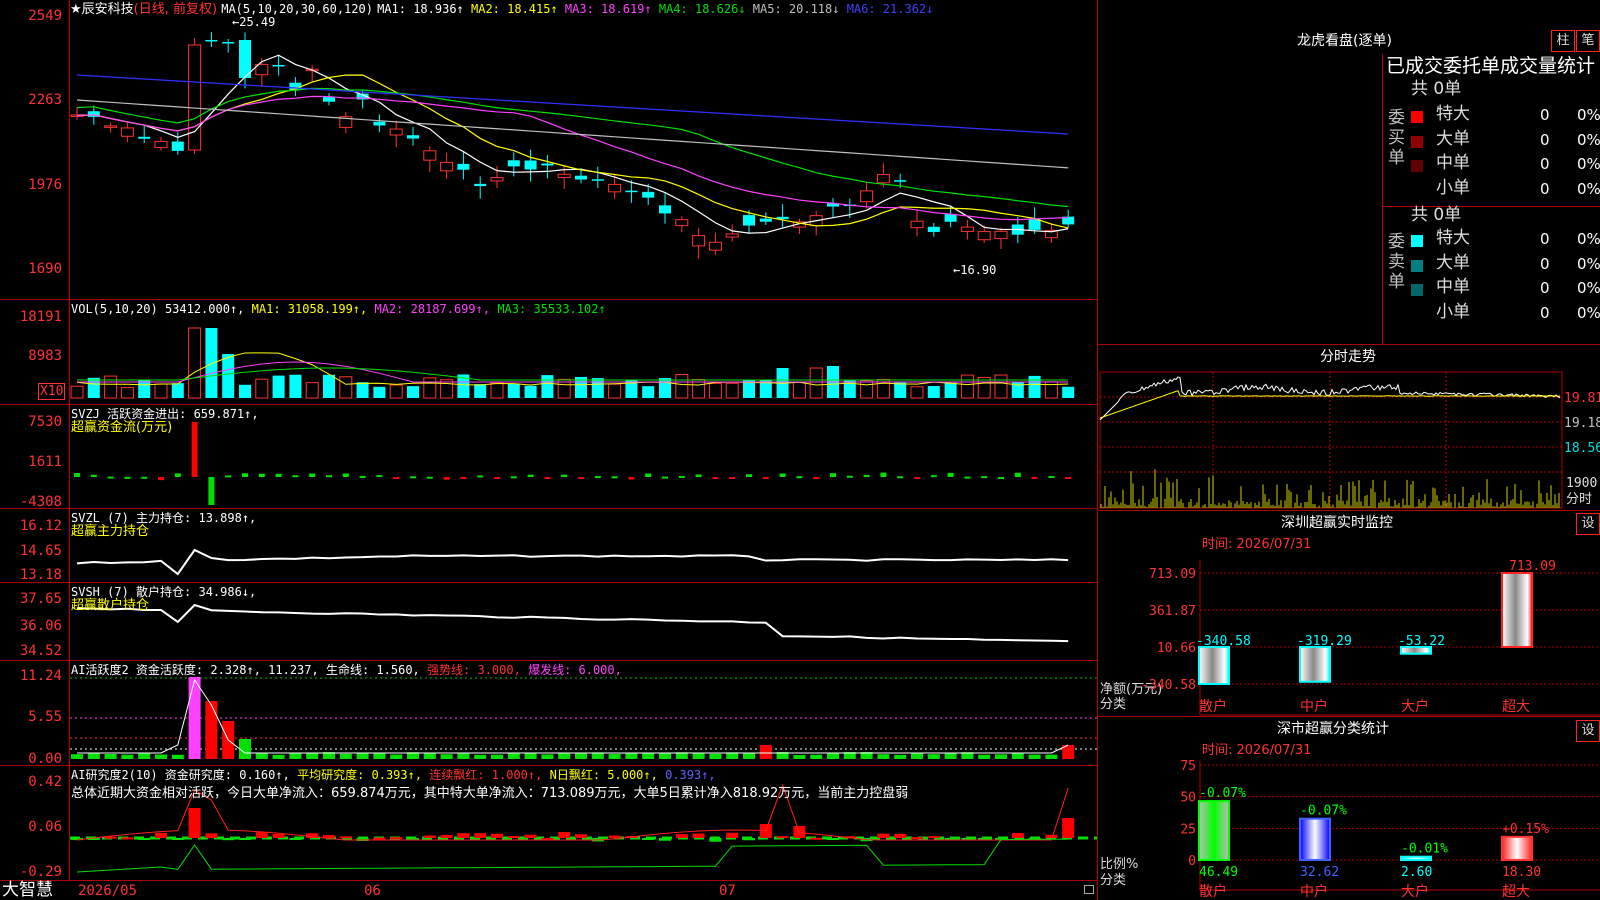  Describe the element at coordinates (1113, 704) in the screenshot. I see `monitor-xlabel: 分类` at that location.